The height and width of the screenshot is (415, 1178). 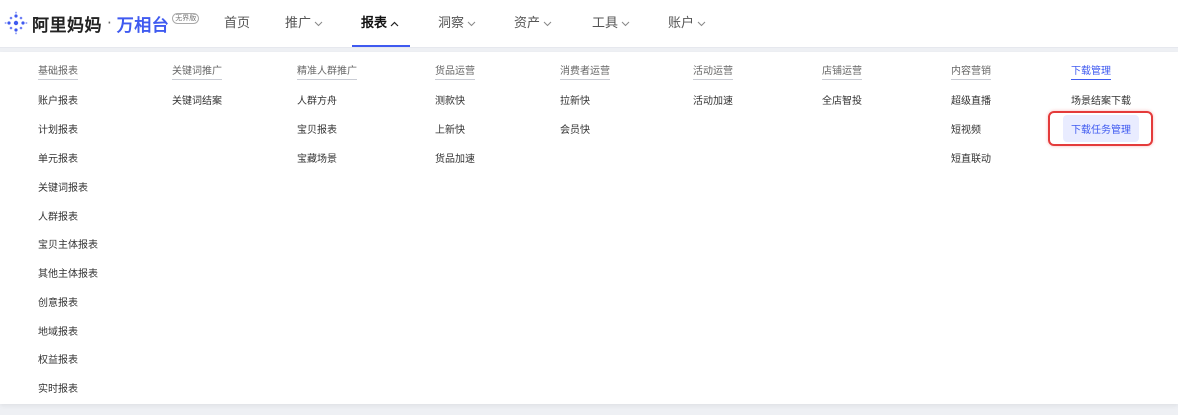 What do you see at coordinates (575, 128) in the screenshot?
I see `menu-item-member-fast: 会员快` at bounding box center [575, 128].